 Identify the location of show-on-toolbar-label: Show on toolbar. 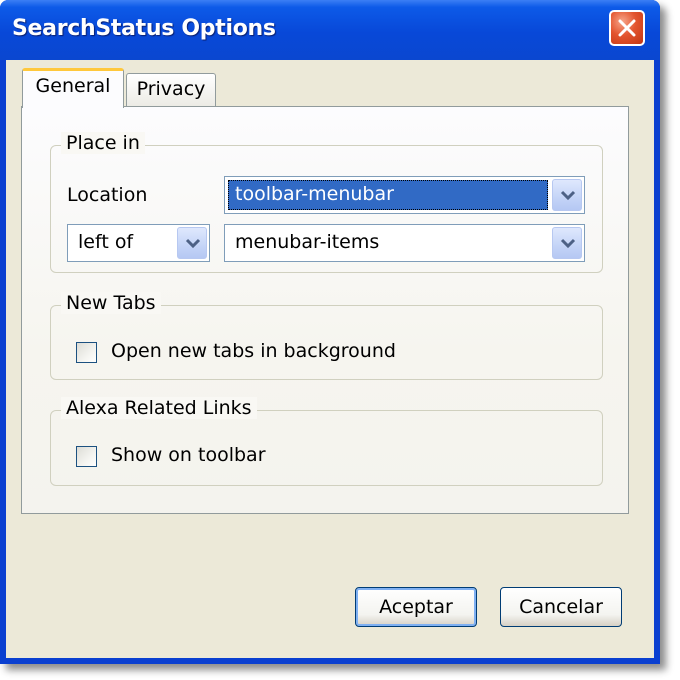
(188, 455).